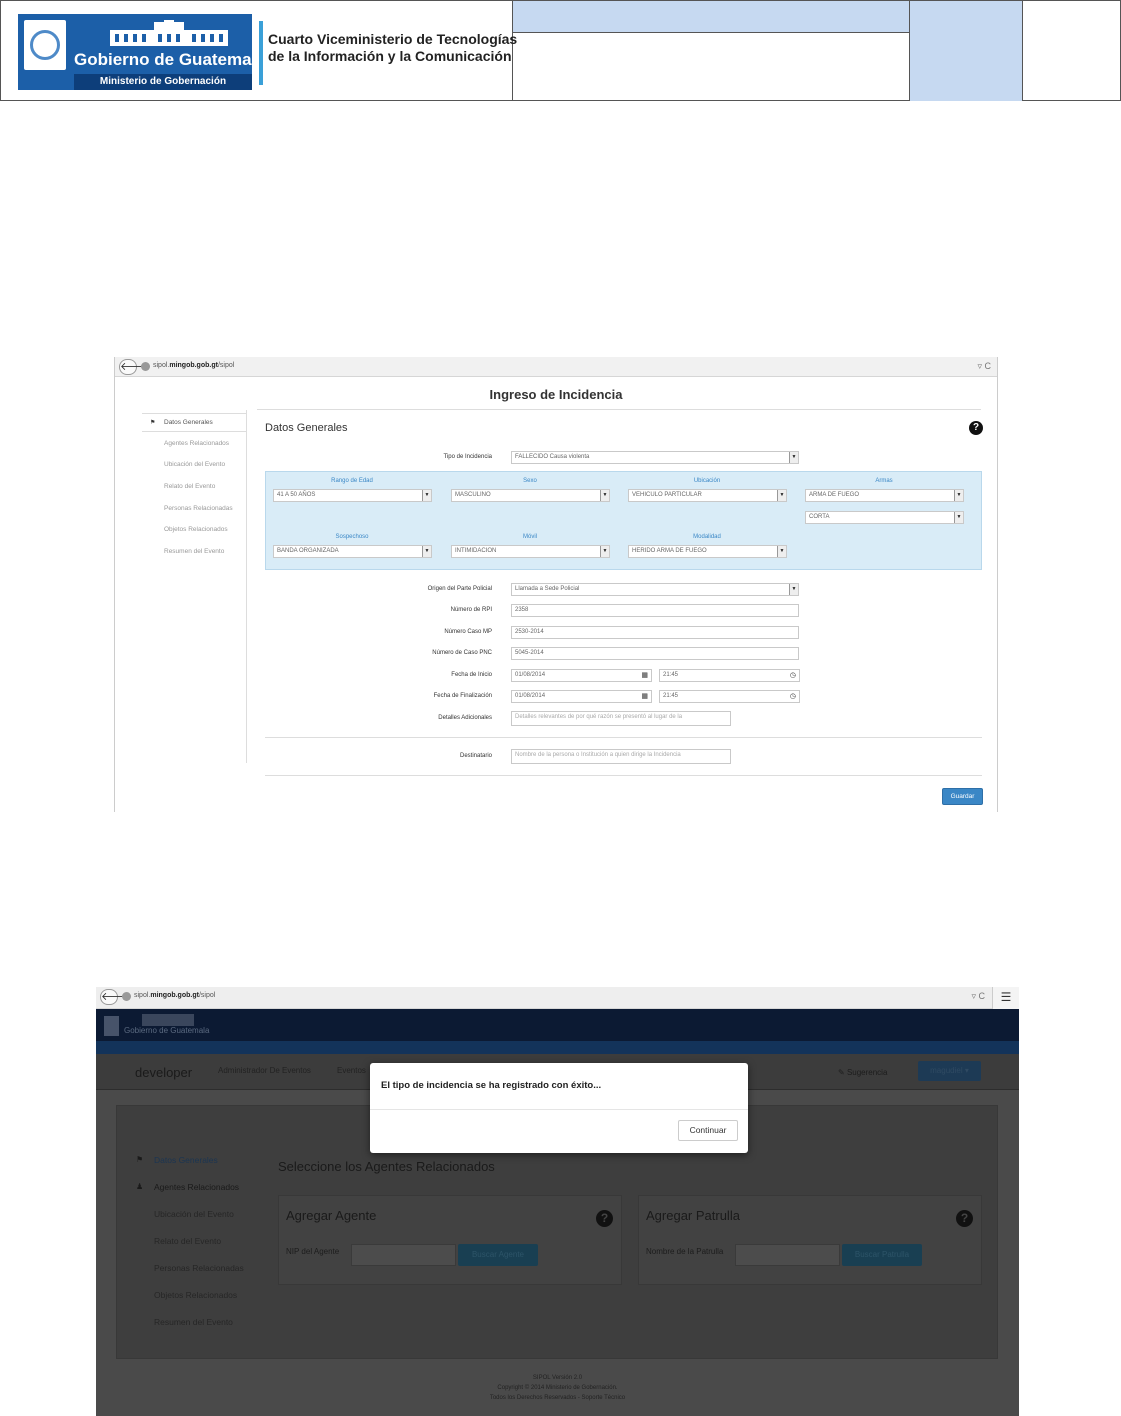  What do you see at coordinates (557, 1378) in the screenshot?
I see `footer-version: SIPOL Versión 2.0` at bounding box center [557, 1378].